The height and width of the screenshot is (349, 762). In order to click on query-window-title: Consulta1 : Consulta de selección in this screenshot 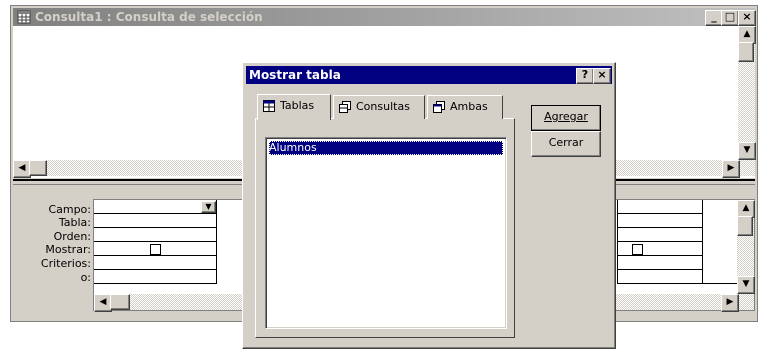, I will do `click(149, 17)`.